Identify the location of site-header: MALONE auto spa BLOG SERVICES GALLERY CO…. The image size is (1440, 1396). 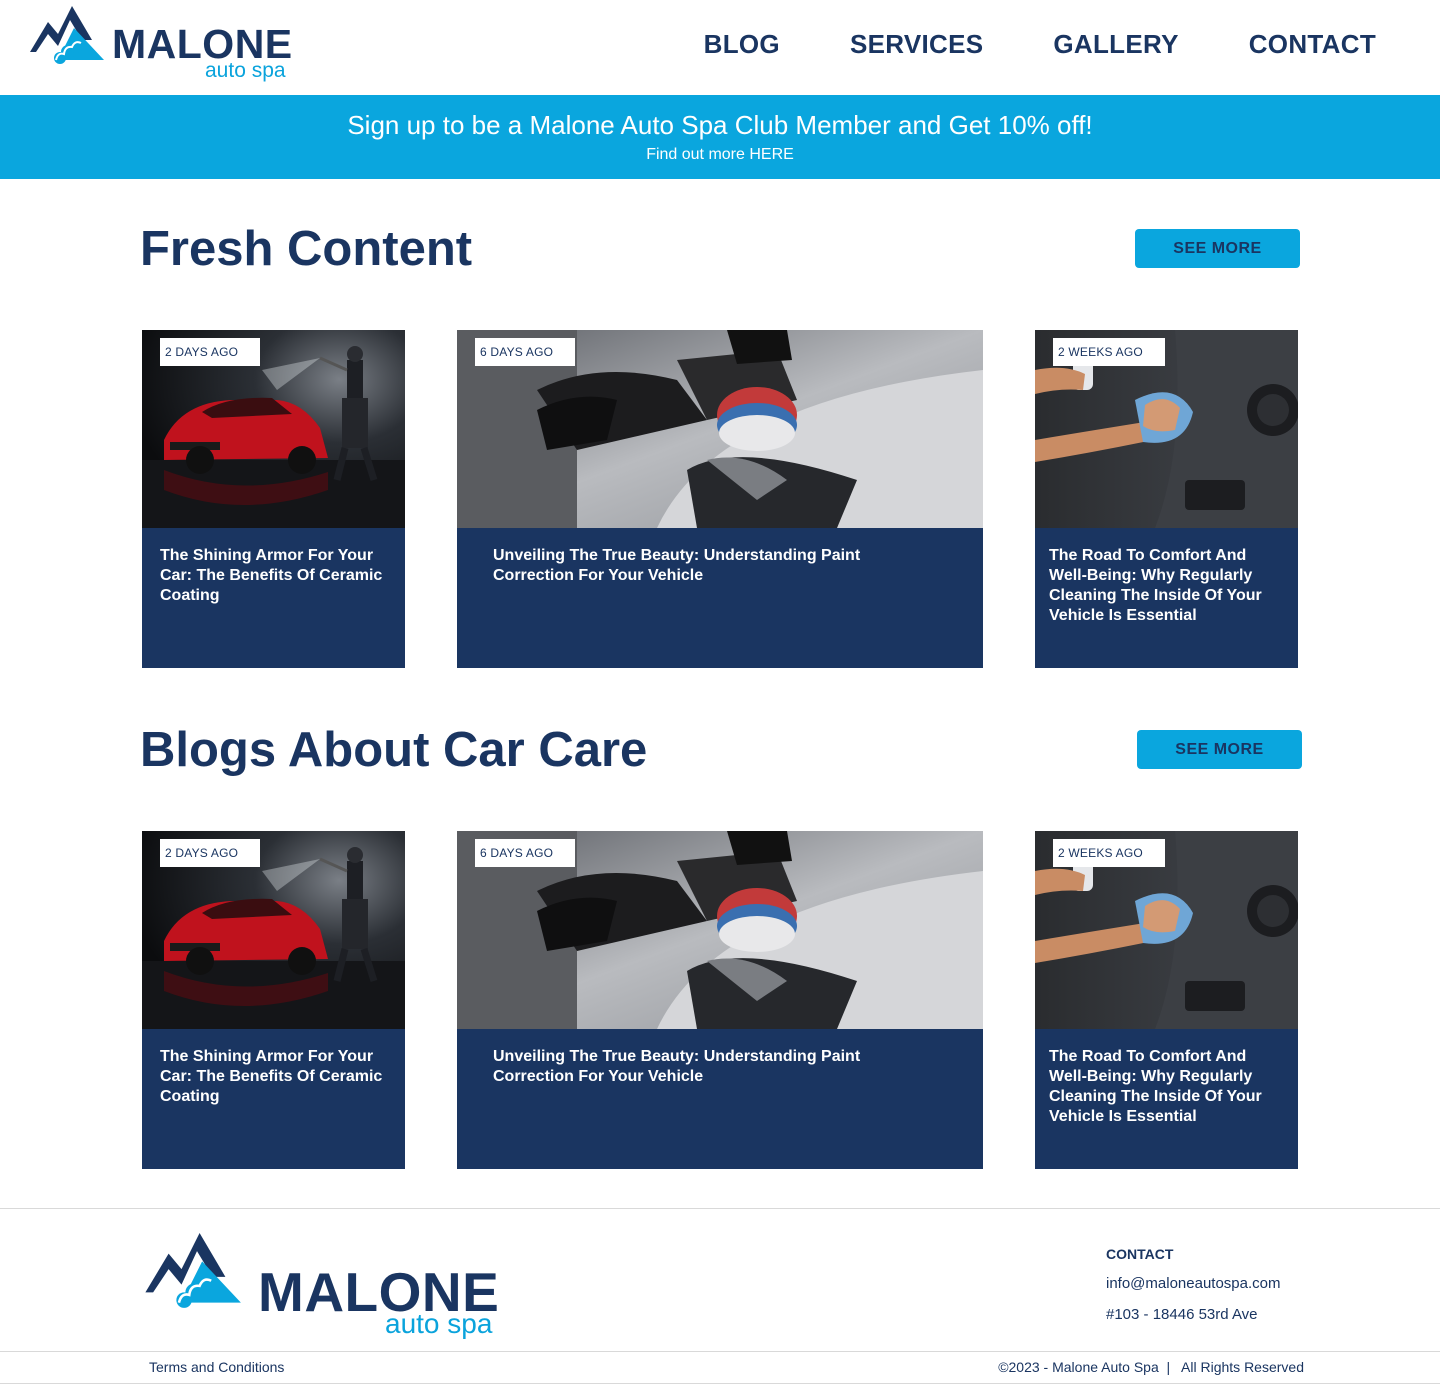
(720, 47).